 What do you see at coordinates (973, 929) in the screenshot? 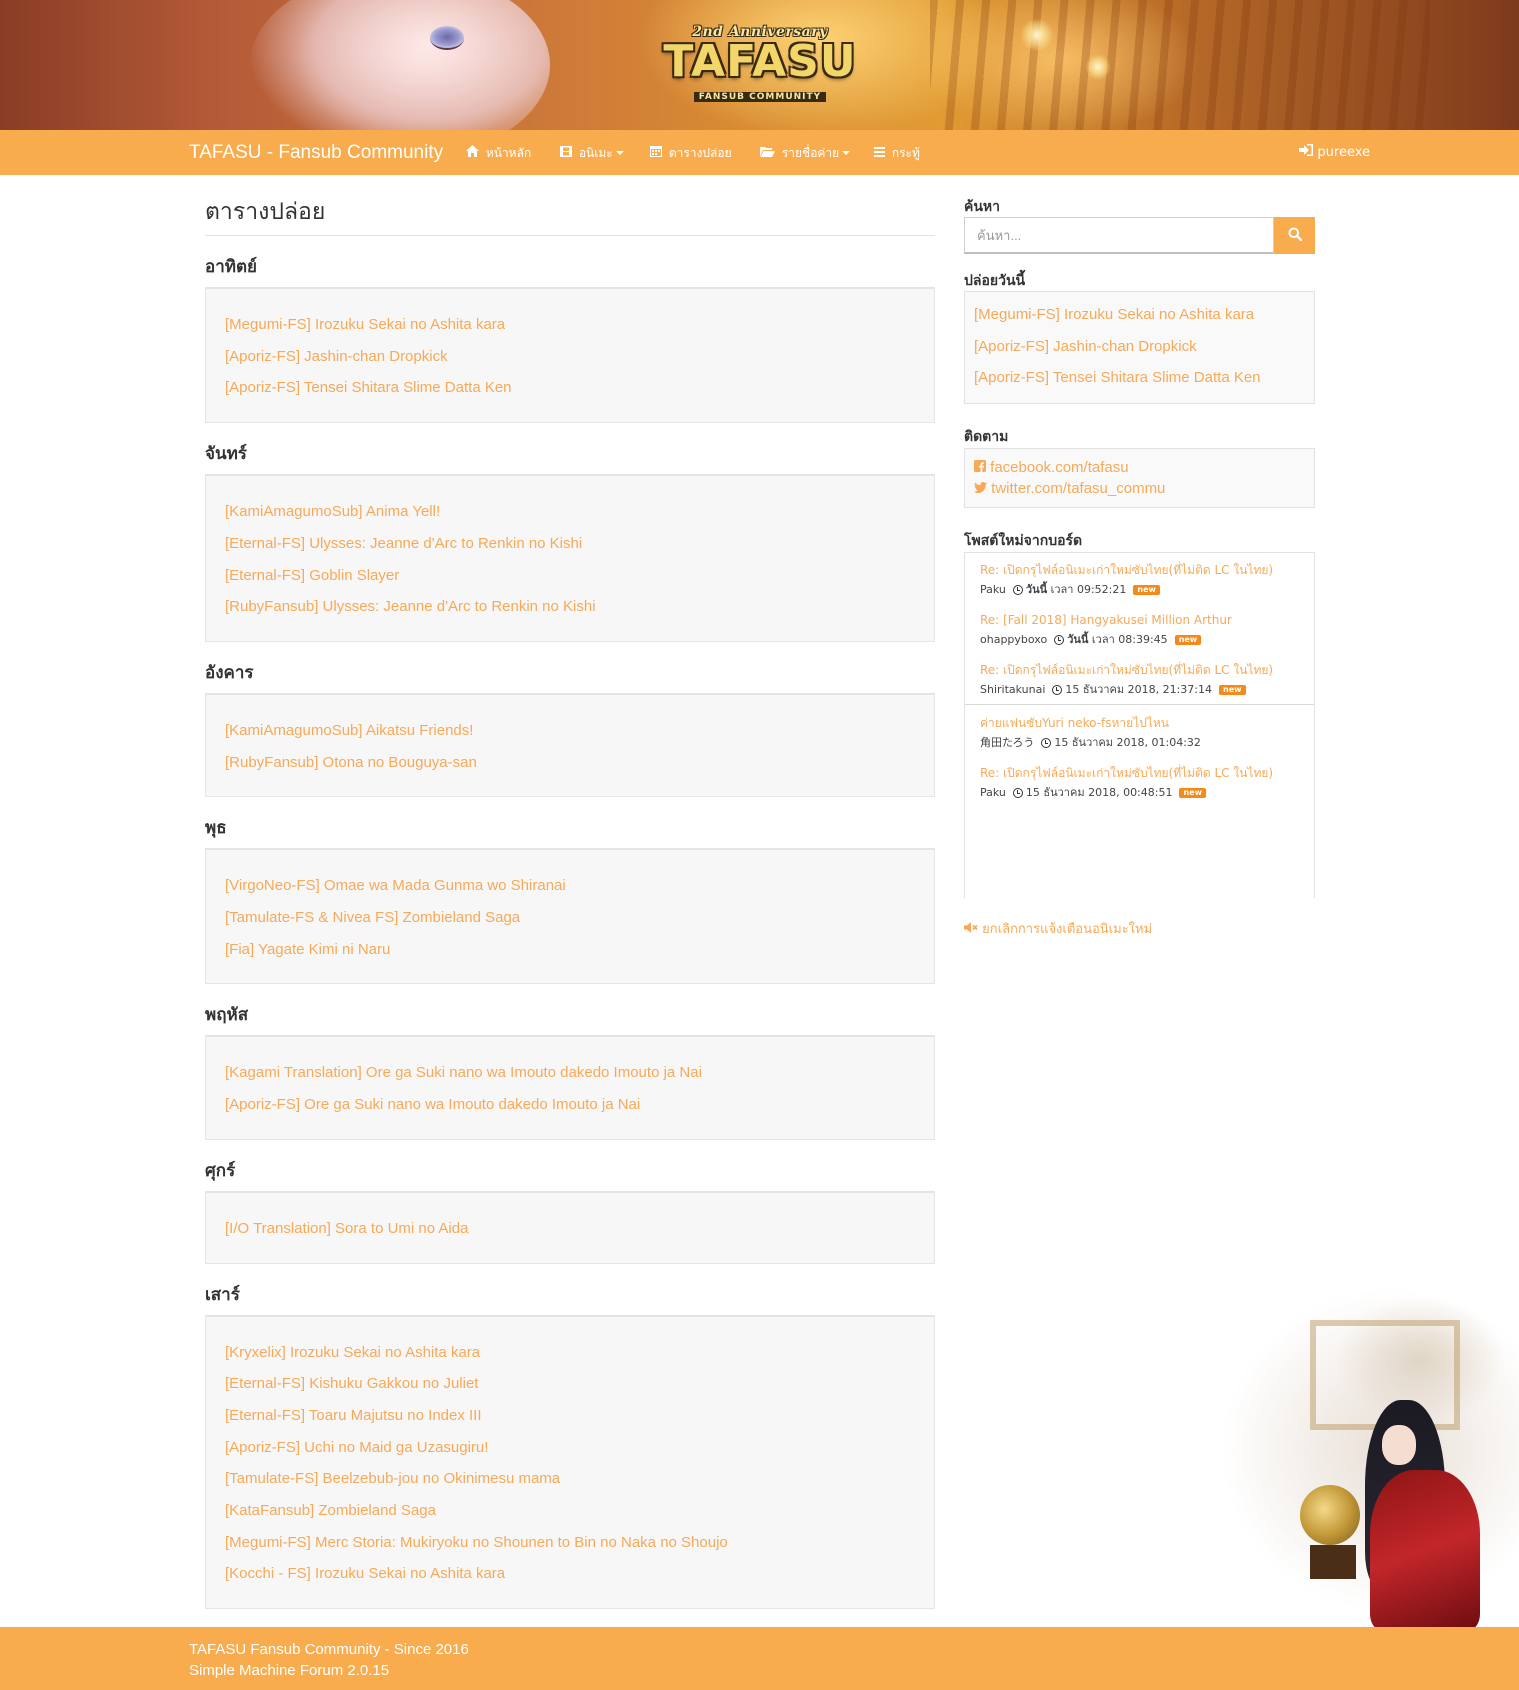
I see `volume-off-icon` at bounding box center [973, 929].